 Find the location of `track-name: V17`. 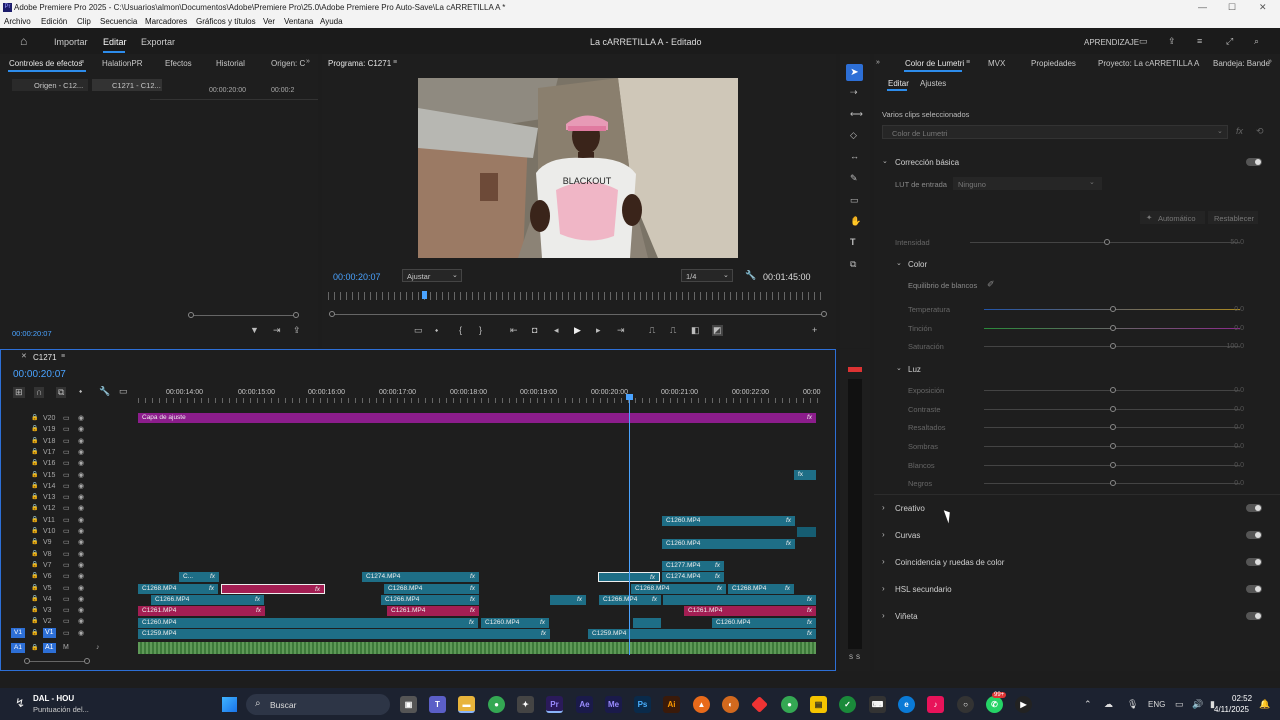

track-name: V17 is located at coordinates (49, 452).